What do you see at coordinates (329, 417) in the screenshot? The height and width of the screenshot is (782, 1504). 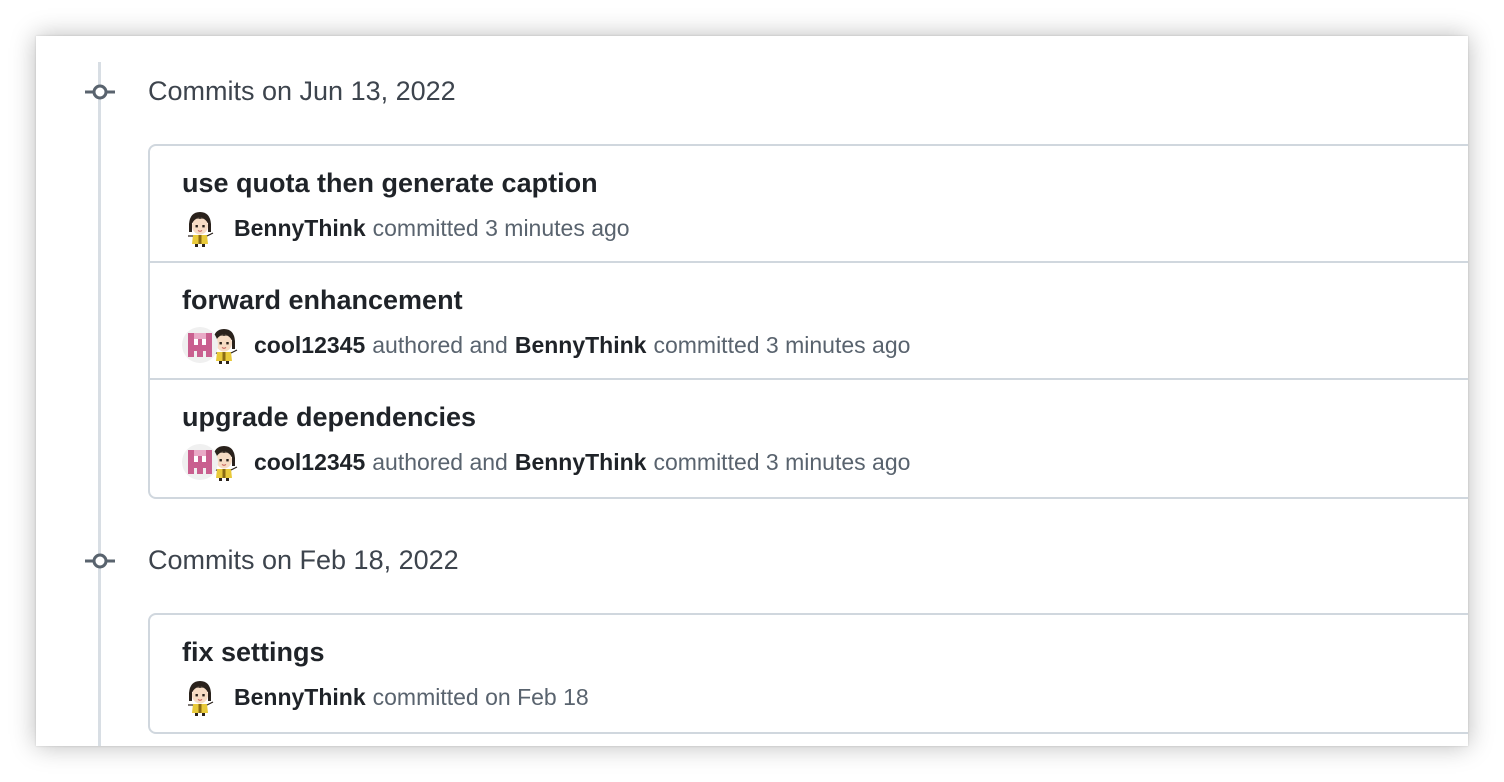 I see `commit-title-link: upgrade dependencies` at bounding box center [329, 417].